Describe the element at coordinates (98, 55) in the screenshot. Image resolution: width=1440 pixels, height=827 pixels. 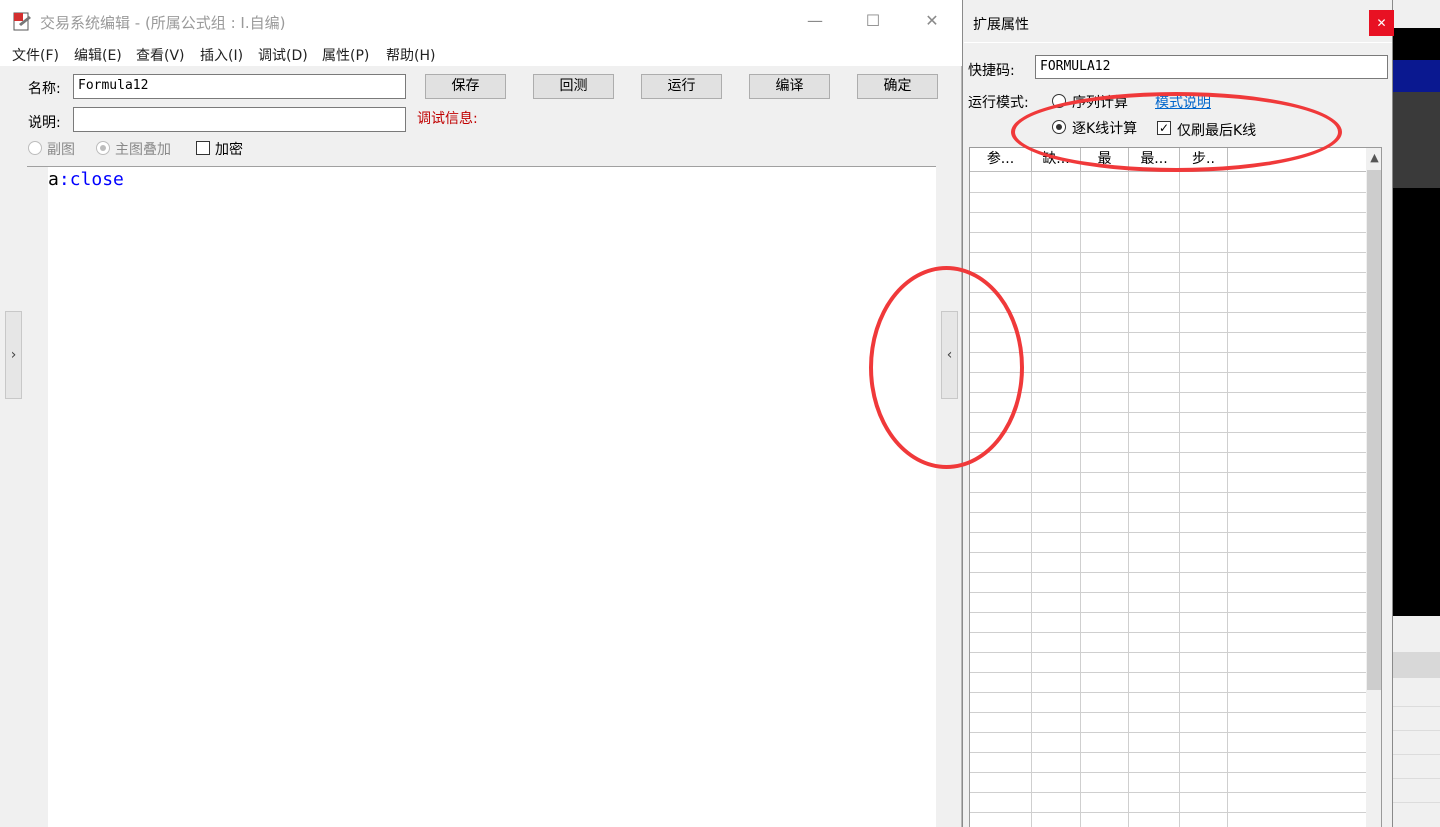
I see `menu-edit: 编辑(E)` at that location.